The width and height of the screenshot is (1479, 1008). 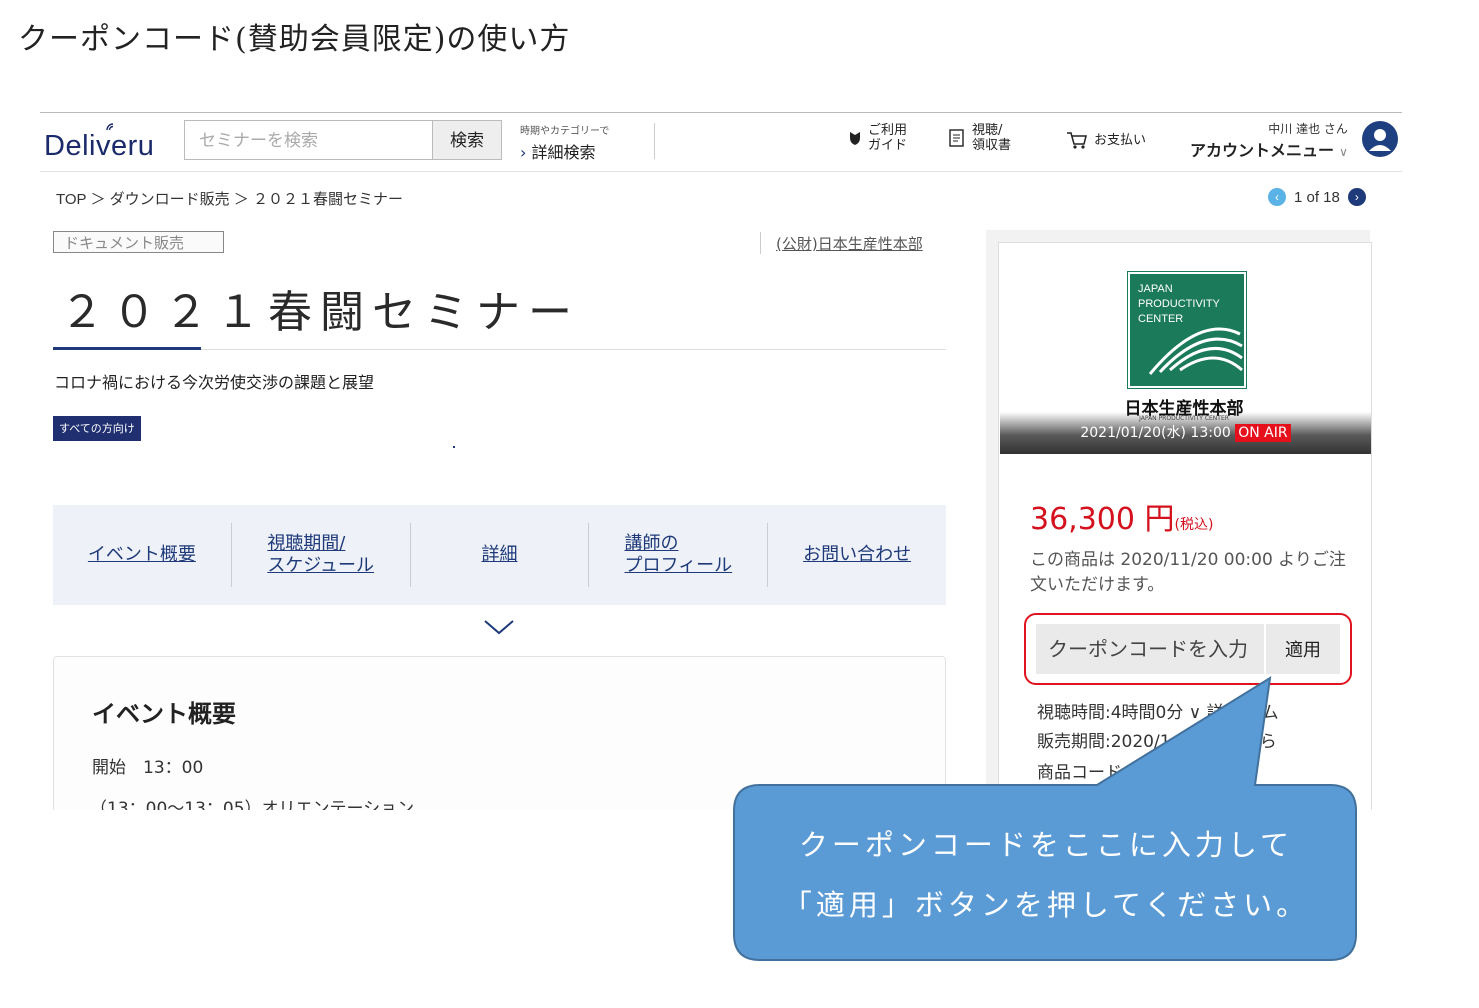 I want to click on callout-line-2: 「適用」ボタンを押してください。, so click(x=1046, y=905).